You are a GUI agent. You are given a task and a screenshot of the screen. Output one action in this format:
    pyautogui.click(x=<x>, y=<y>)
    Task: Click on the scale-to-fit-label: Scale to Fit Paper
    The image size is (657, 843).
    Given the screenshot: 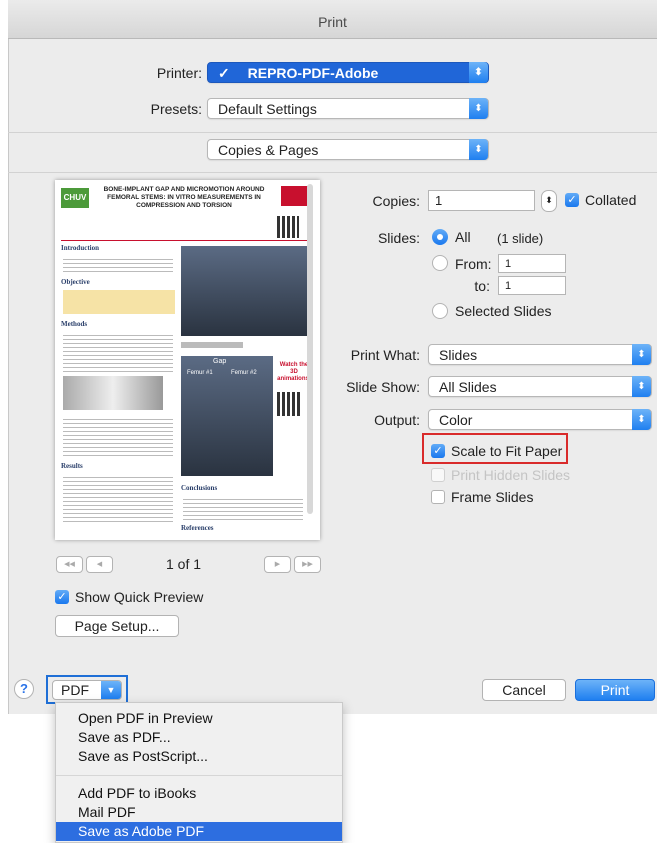 What is the action you would take?
    pyautogui.click(x=507, y=451)
    